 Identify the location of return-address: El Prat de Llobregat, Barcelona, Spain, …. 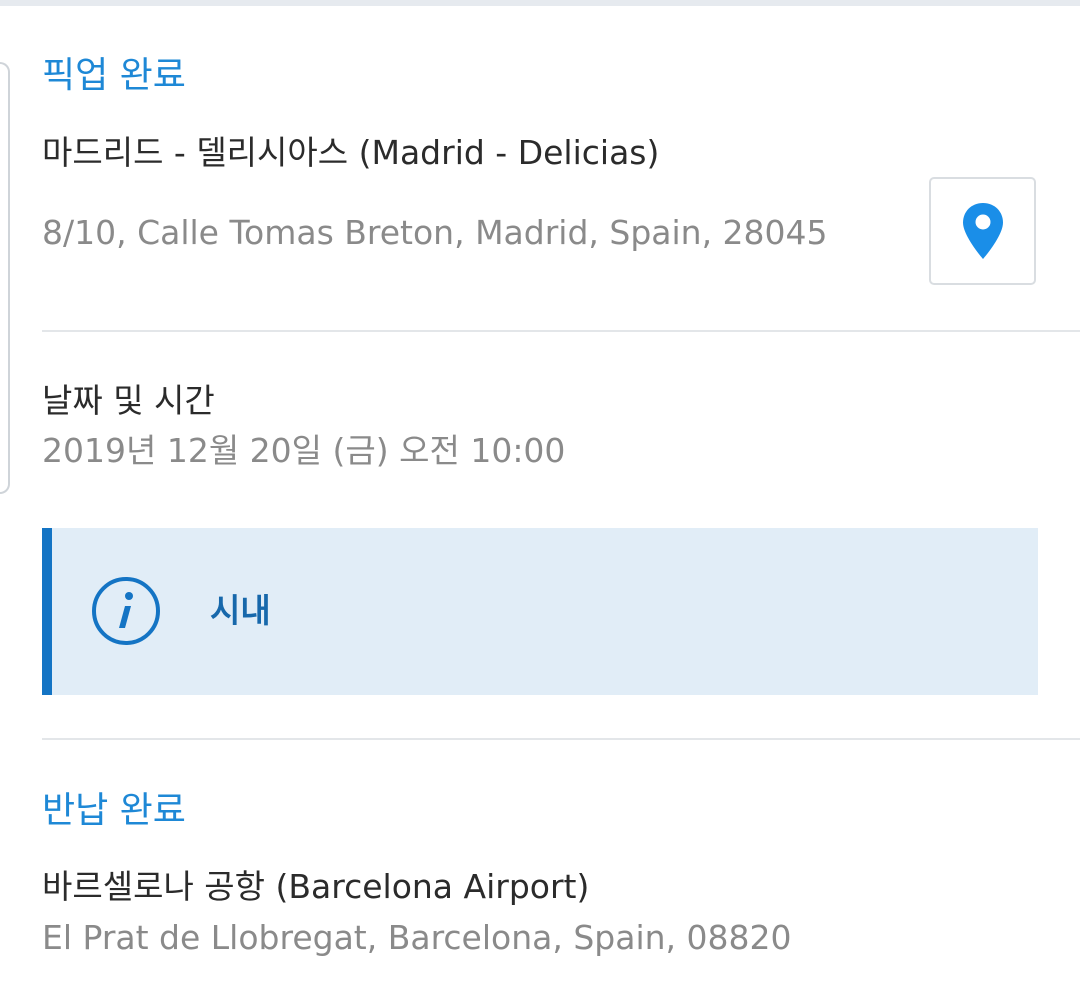
(417, 937).